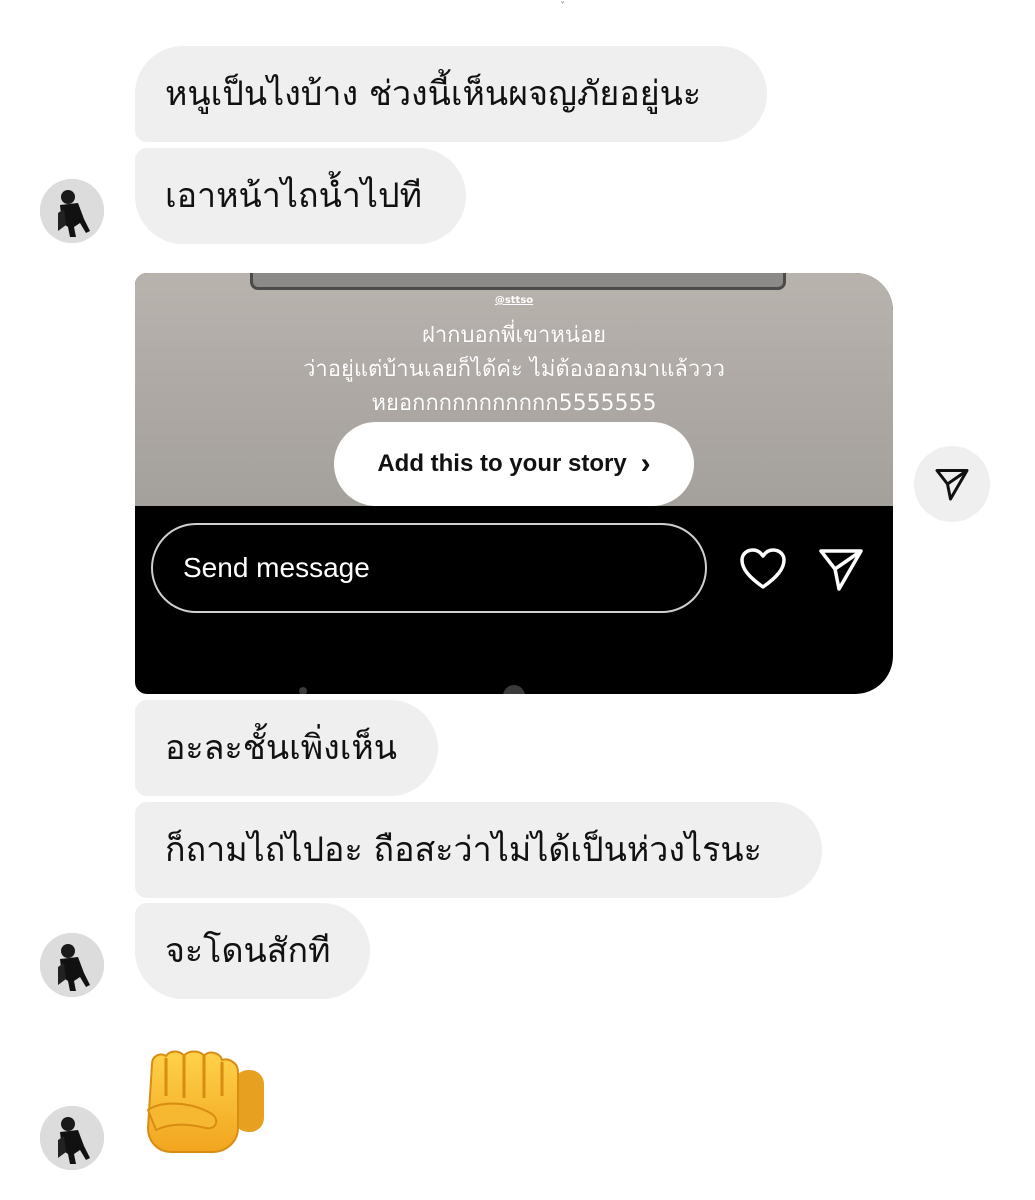 This screenshot has width=1035, height=1200. I want to click on message-text: ก็ถามไถ่ไปอะ ถือสะว่าไม่ได้เป็นห่วงไรนะ, so click(463, 850).